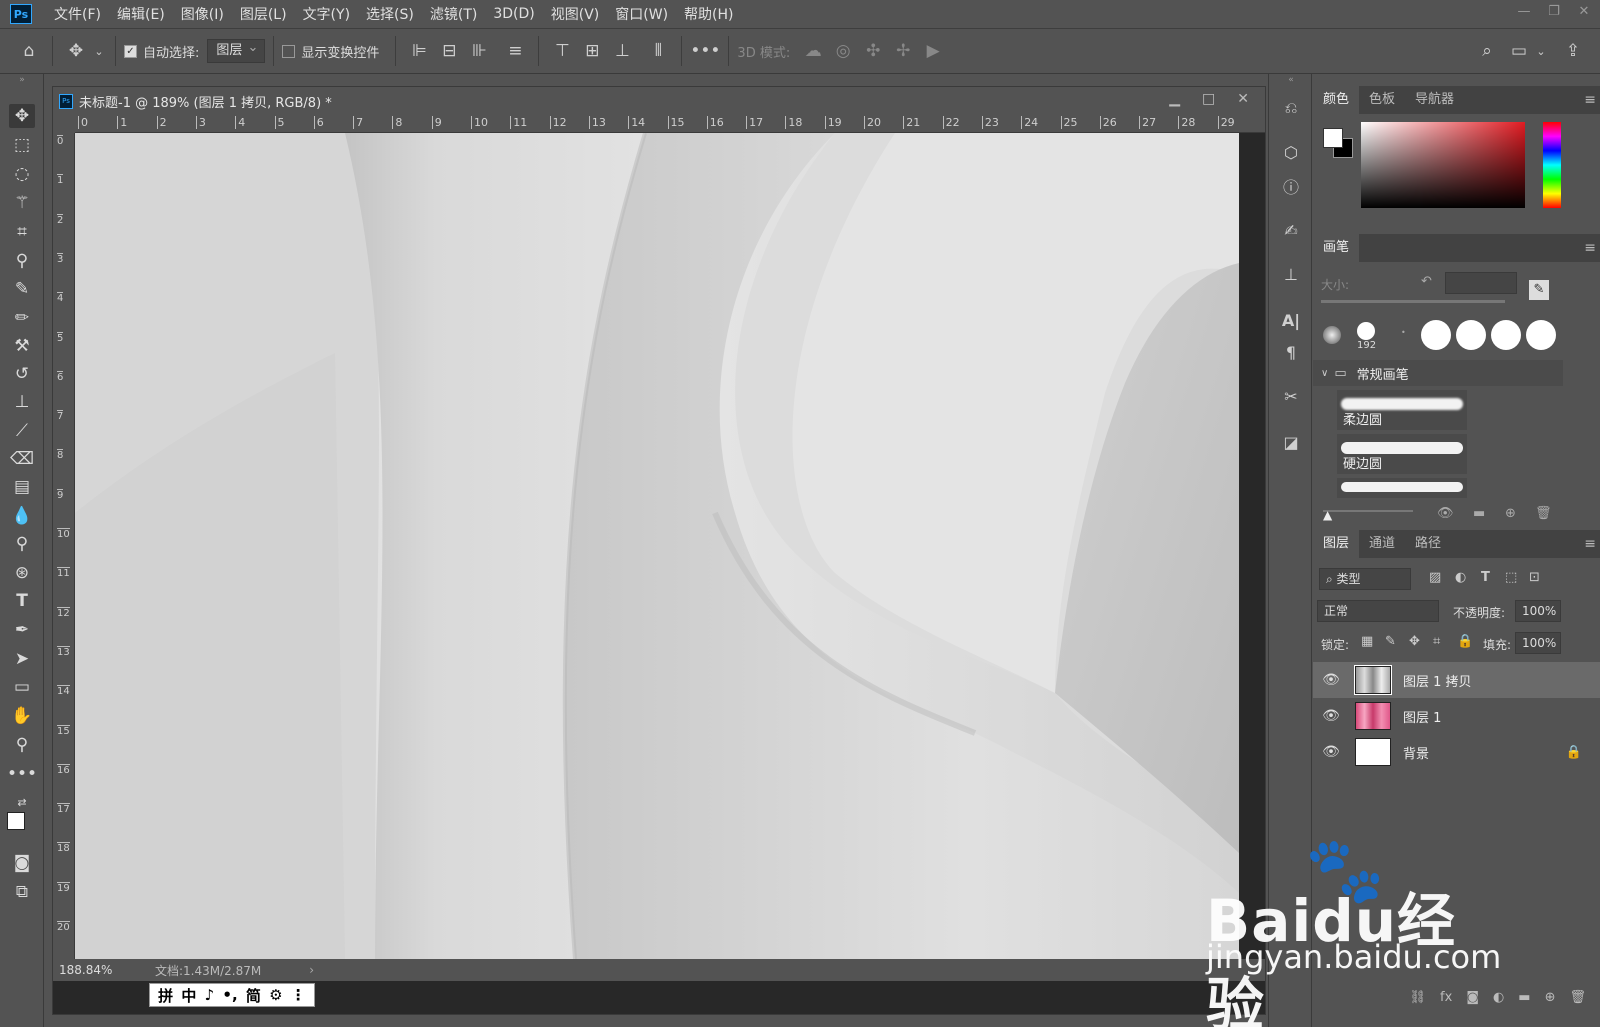 This screenshot has height=1027, width=1600. I want to click on brush-preset-tiny: •, so click(1403, 332).